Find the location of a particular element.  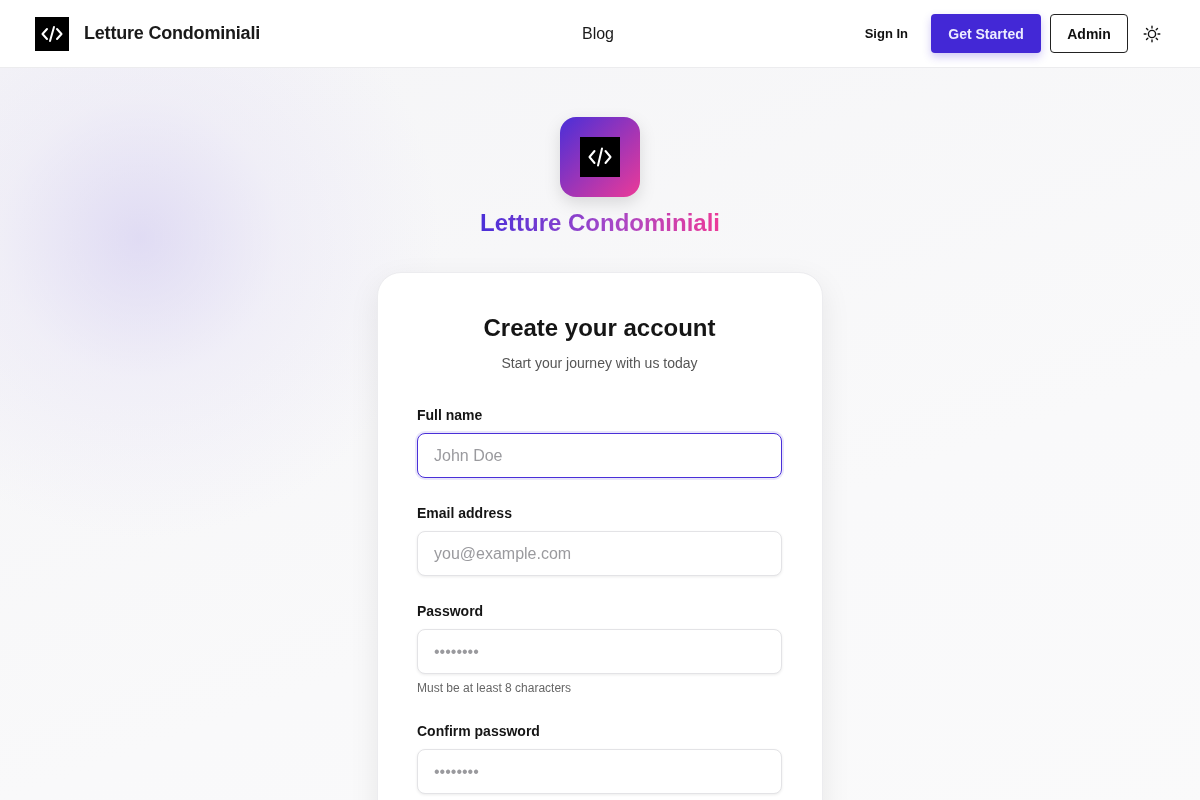

code-brackets-icon is located at coordinates (52, 33).